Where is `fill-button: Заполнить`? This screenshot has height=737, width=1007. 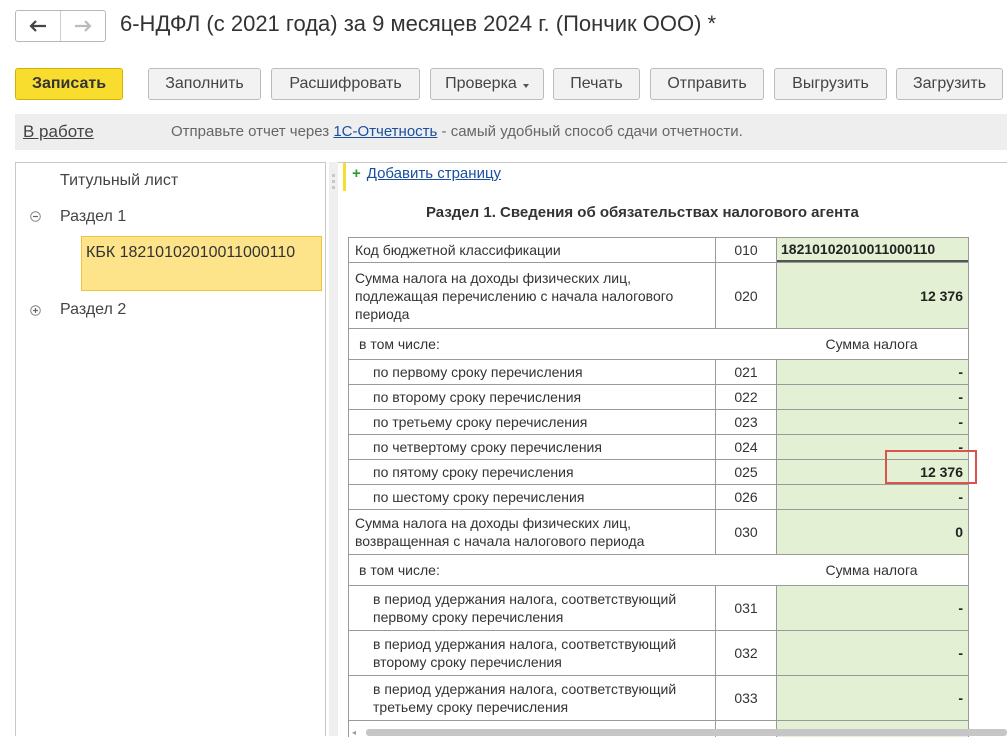 fill-button: Заполнить is located at coordinates (204, 84).